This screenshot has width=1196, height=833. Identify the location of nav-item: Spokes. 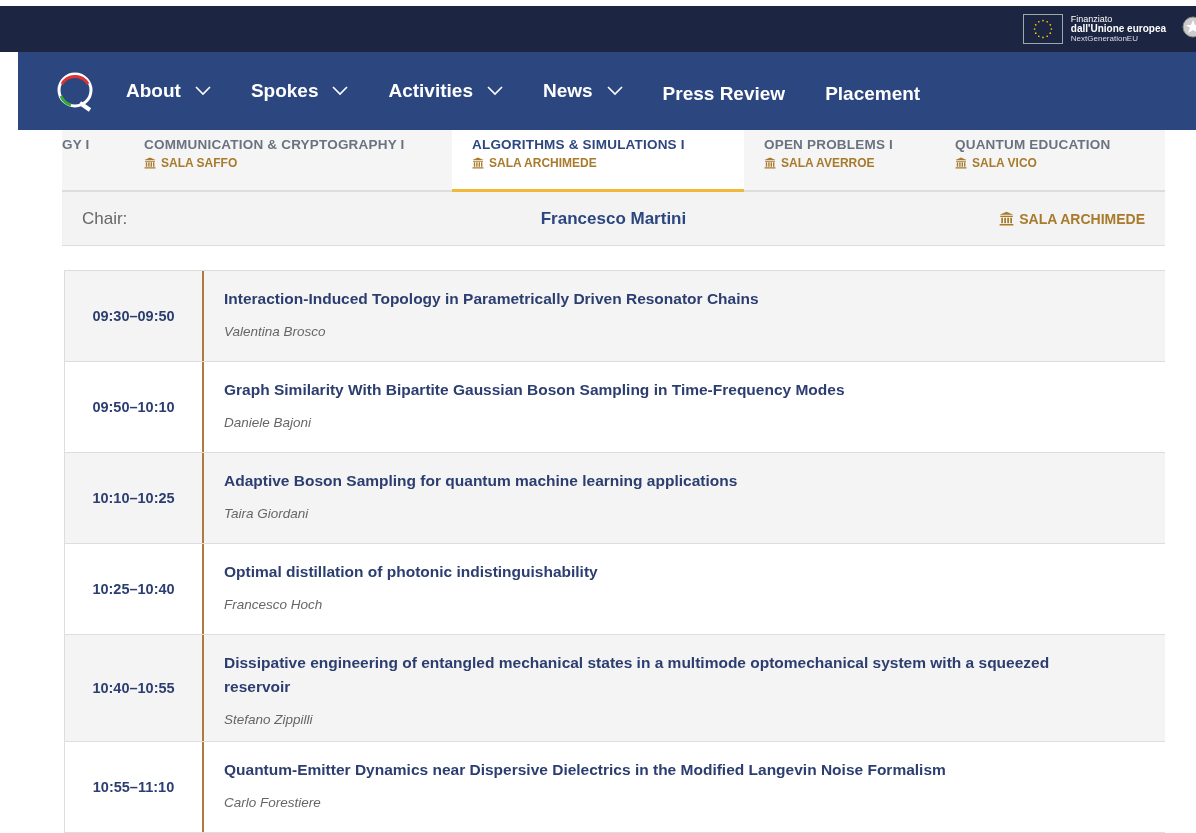
(299, 91).